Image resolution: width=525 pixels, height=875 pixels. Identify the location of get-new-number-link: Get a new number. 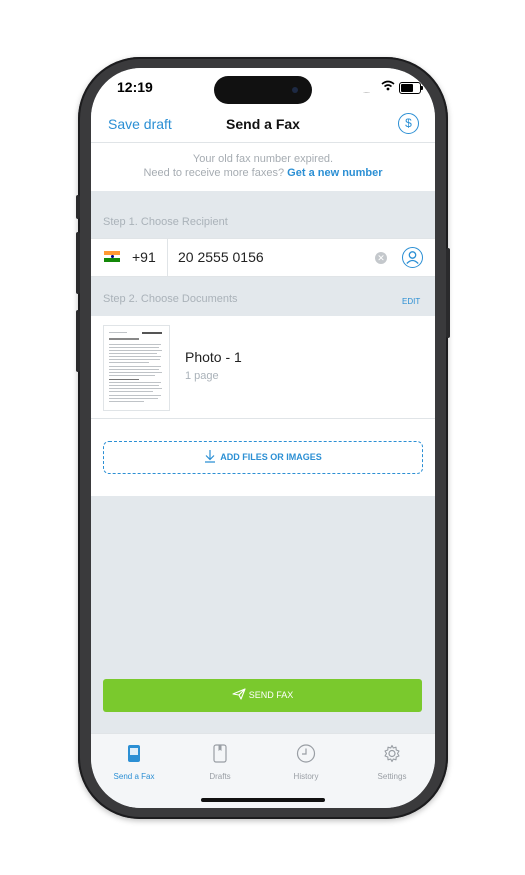
(334, 173).